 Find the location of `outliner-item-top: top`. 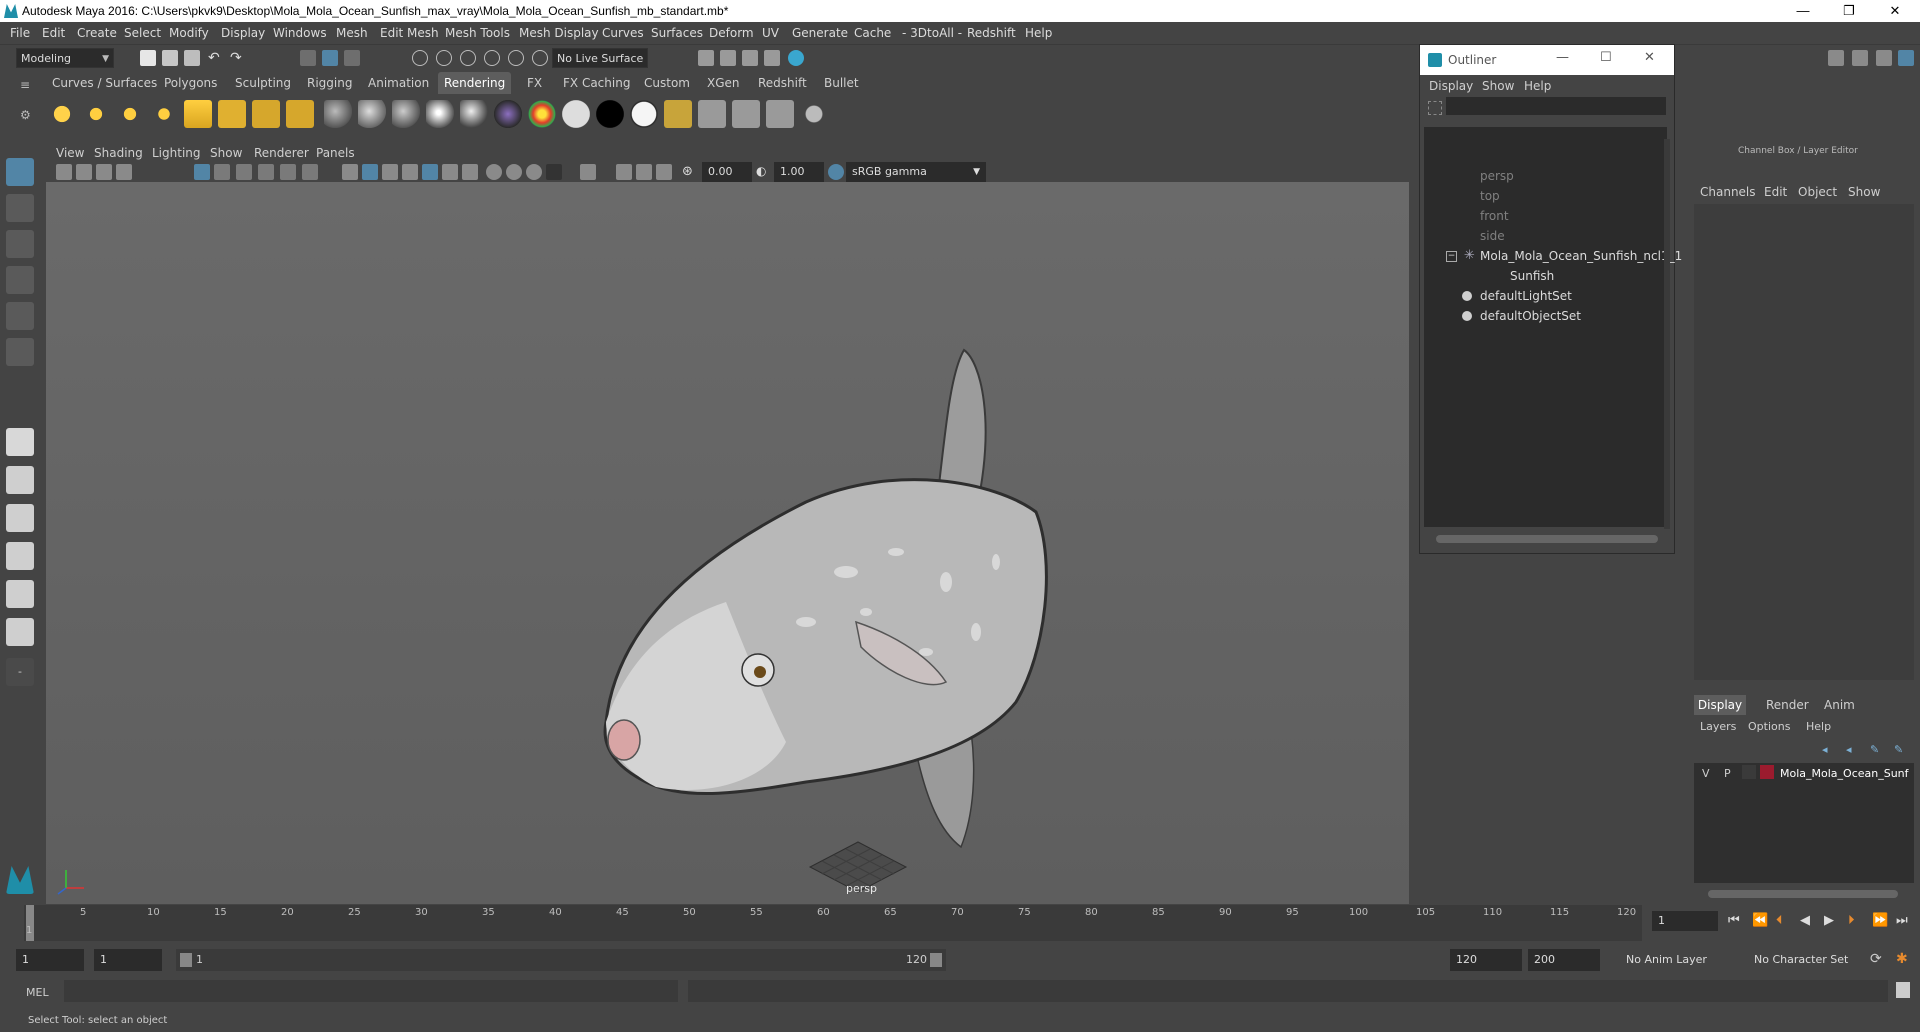

outliner-item-top: top is located at coordinates (1490, 196).